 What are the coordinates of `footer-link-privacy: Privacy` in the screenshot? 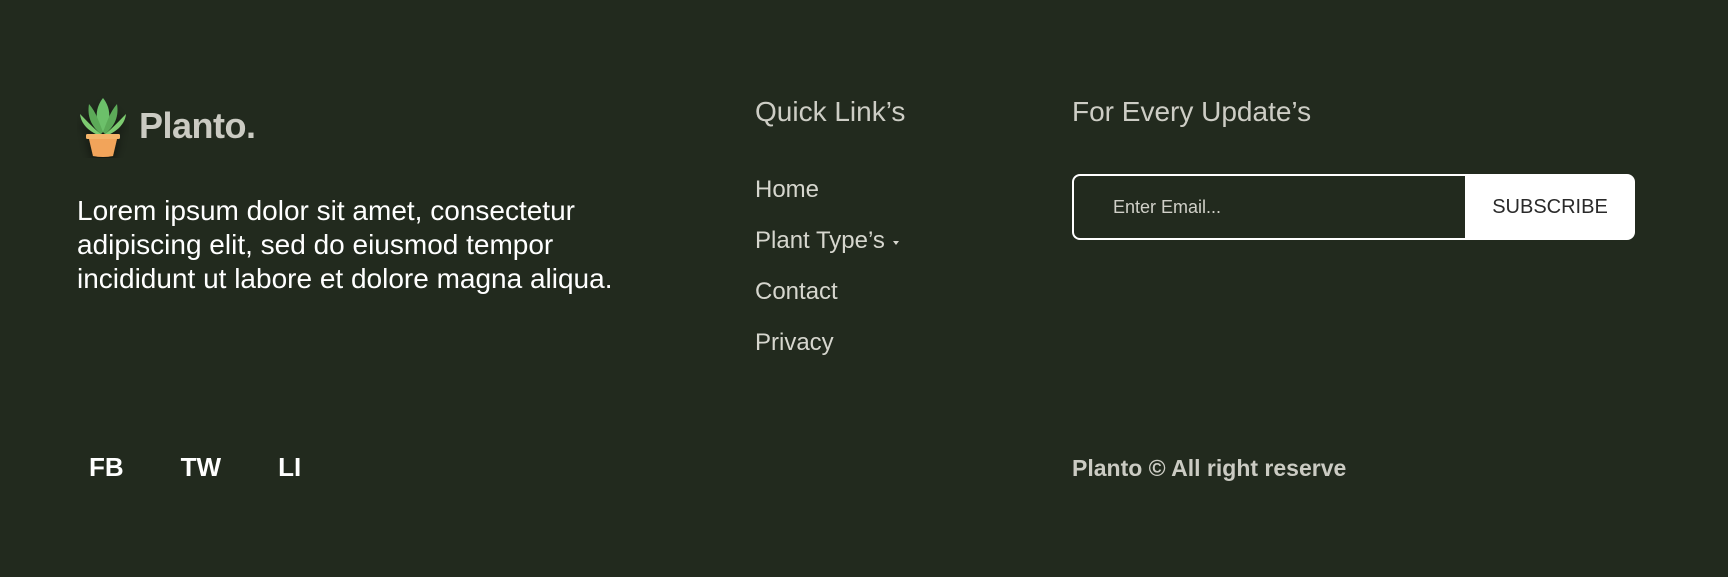 It's located at (827, 354).